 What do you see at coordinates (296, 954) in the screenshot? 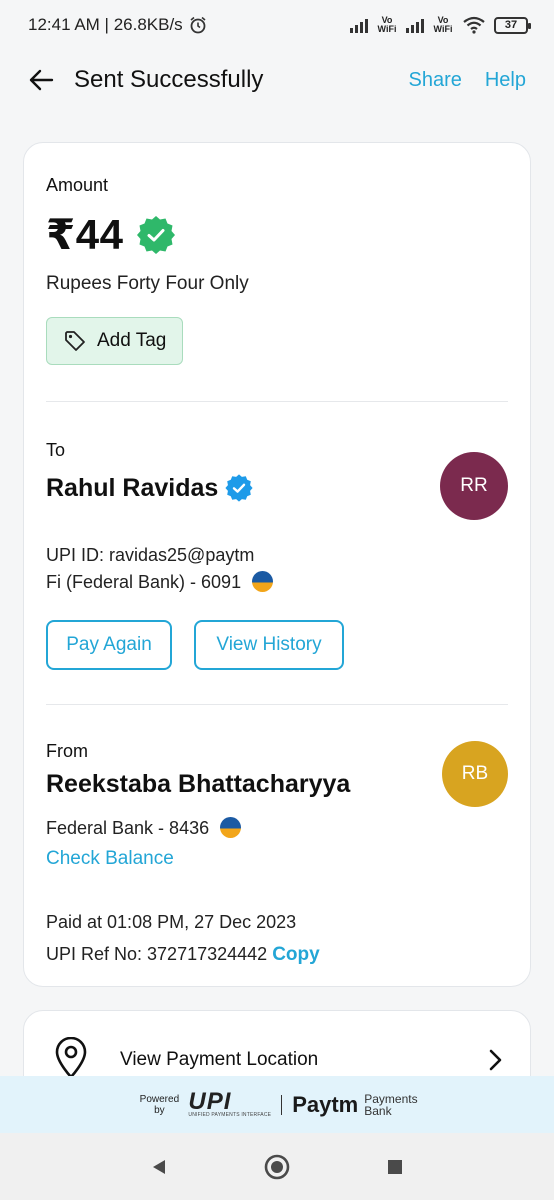
I see `copy-ref-button: Copy` at bounding box center [296, 954].